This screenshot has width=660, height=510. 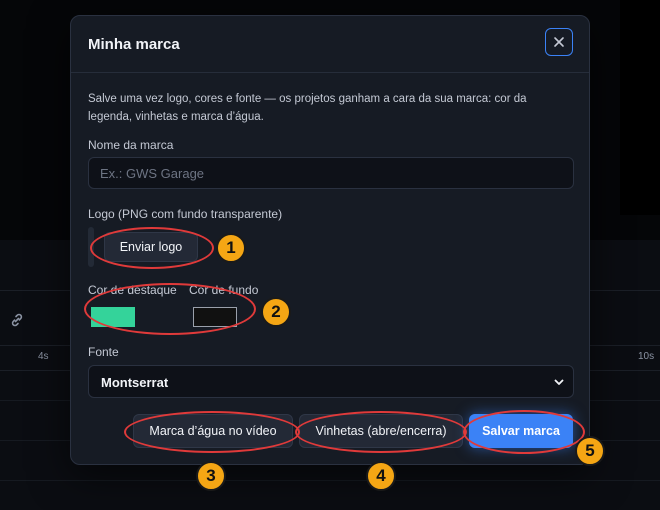 I want to click on watermark-toggle-button: Marca d’água no vídeo, so click(x=213, y=431).